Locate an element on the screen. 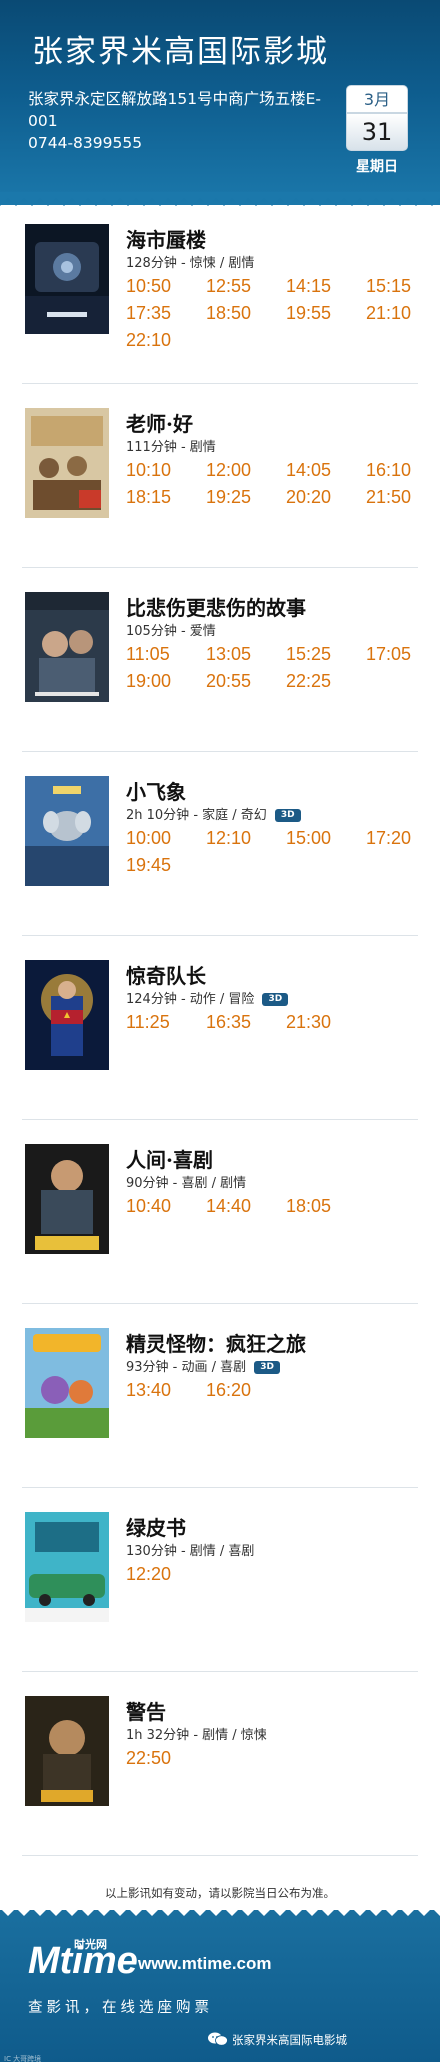  movie-item: 惊奇队长 124分钟 - 动作 / 冒险 3D 11:25 16:35 21:30 is located at coordinates (220, 1028).